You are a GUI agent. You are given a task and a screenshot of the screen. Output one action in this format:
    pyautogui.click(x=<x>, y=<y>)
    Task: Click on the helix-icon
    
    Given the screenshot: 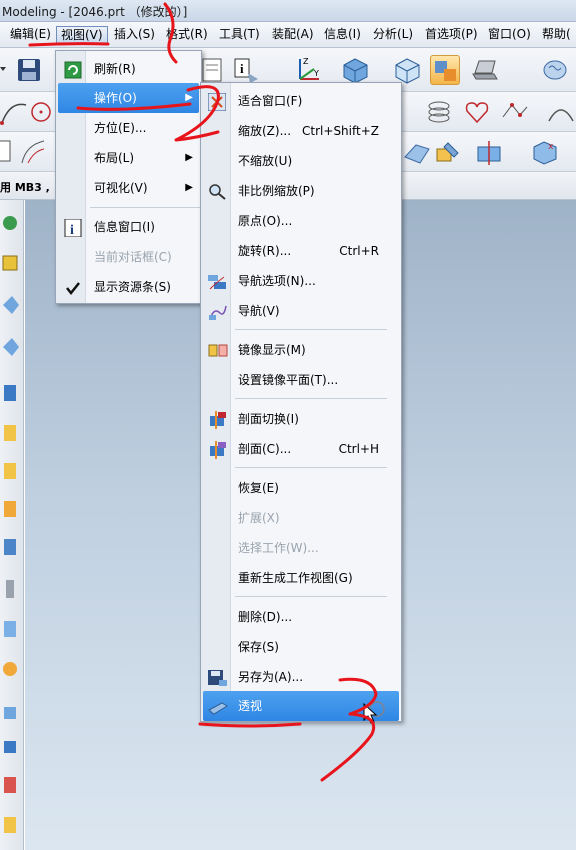 What is the action you would take?
    pyautogui.click(x=439, y=112)
    